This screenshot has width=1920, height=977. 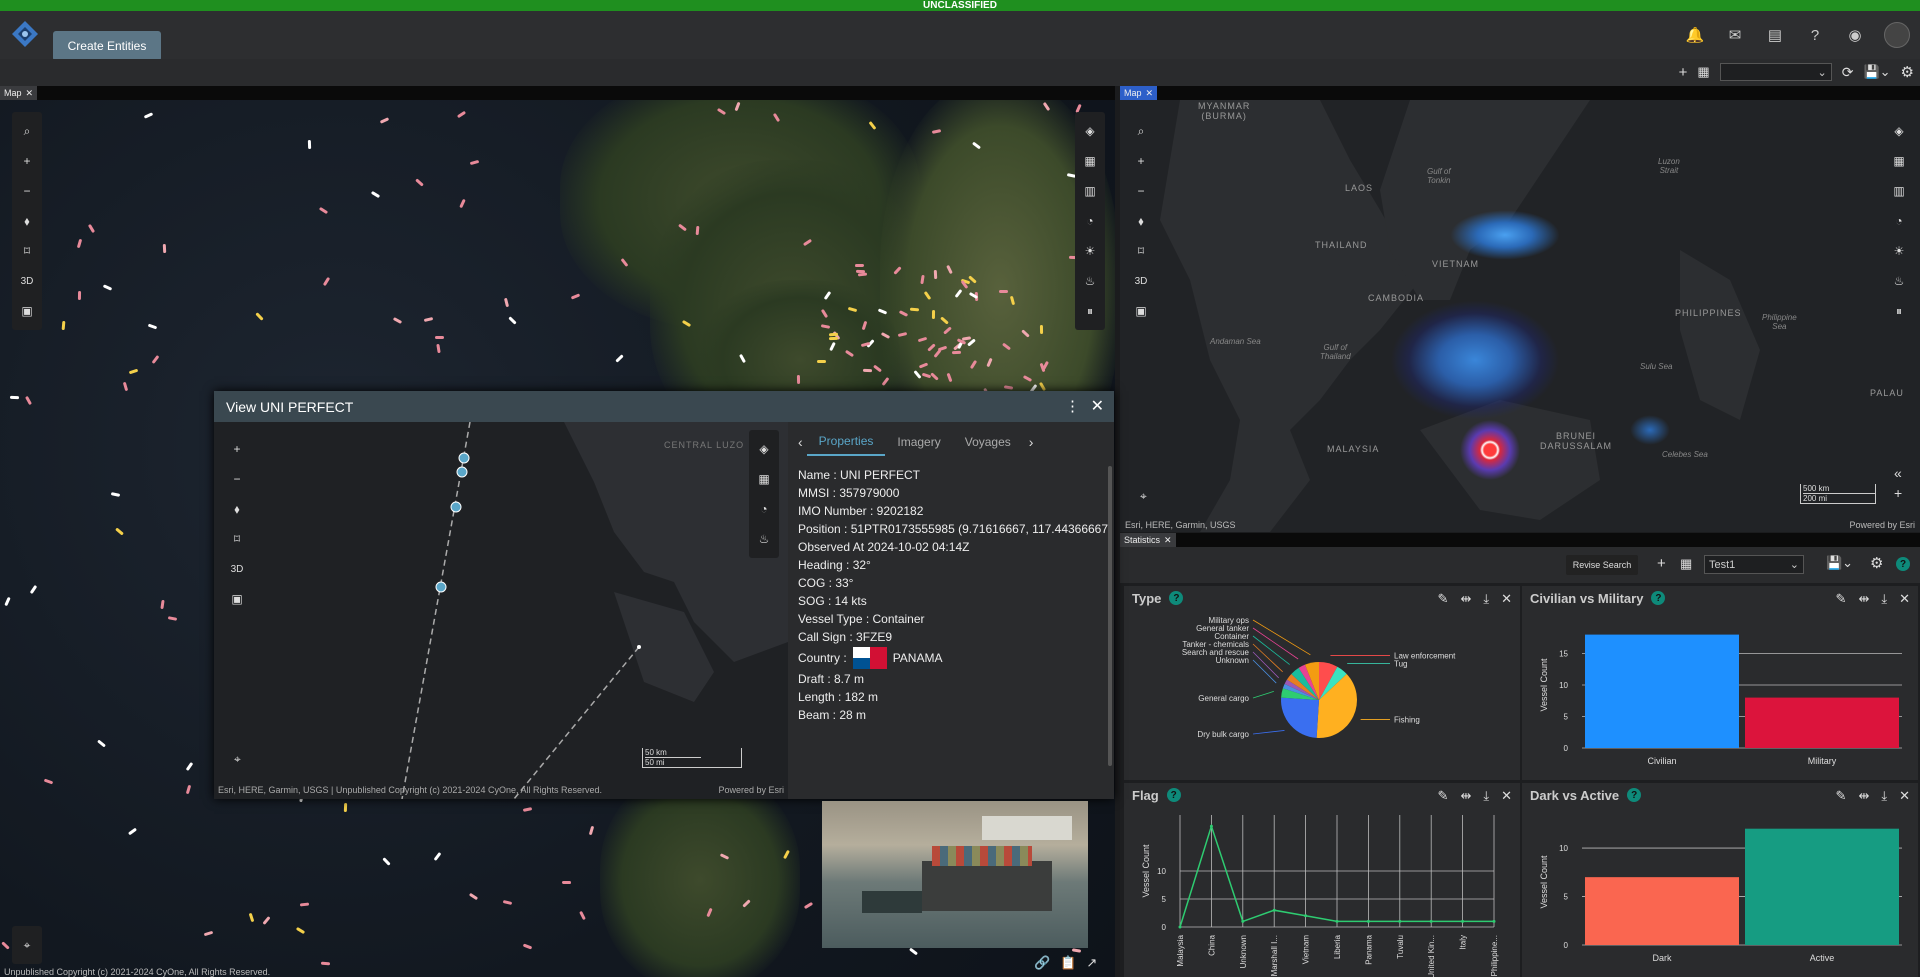 I want to click on tab-map-right: Map ✕, so click(x=1139, y=93).